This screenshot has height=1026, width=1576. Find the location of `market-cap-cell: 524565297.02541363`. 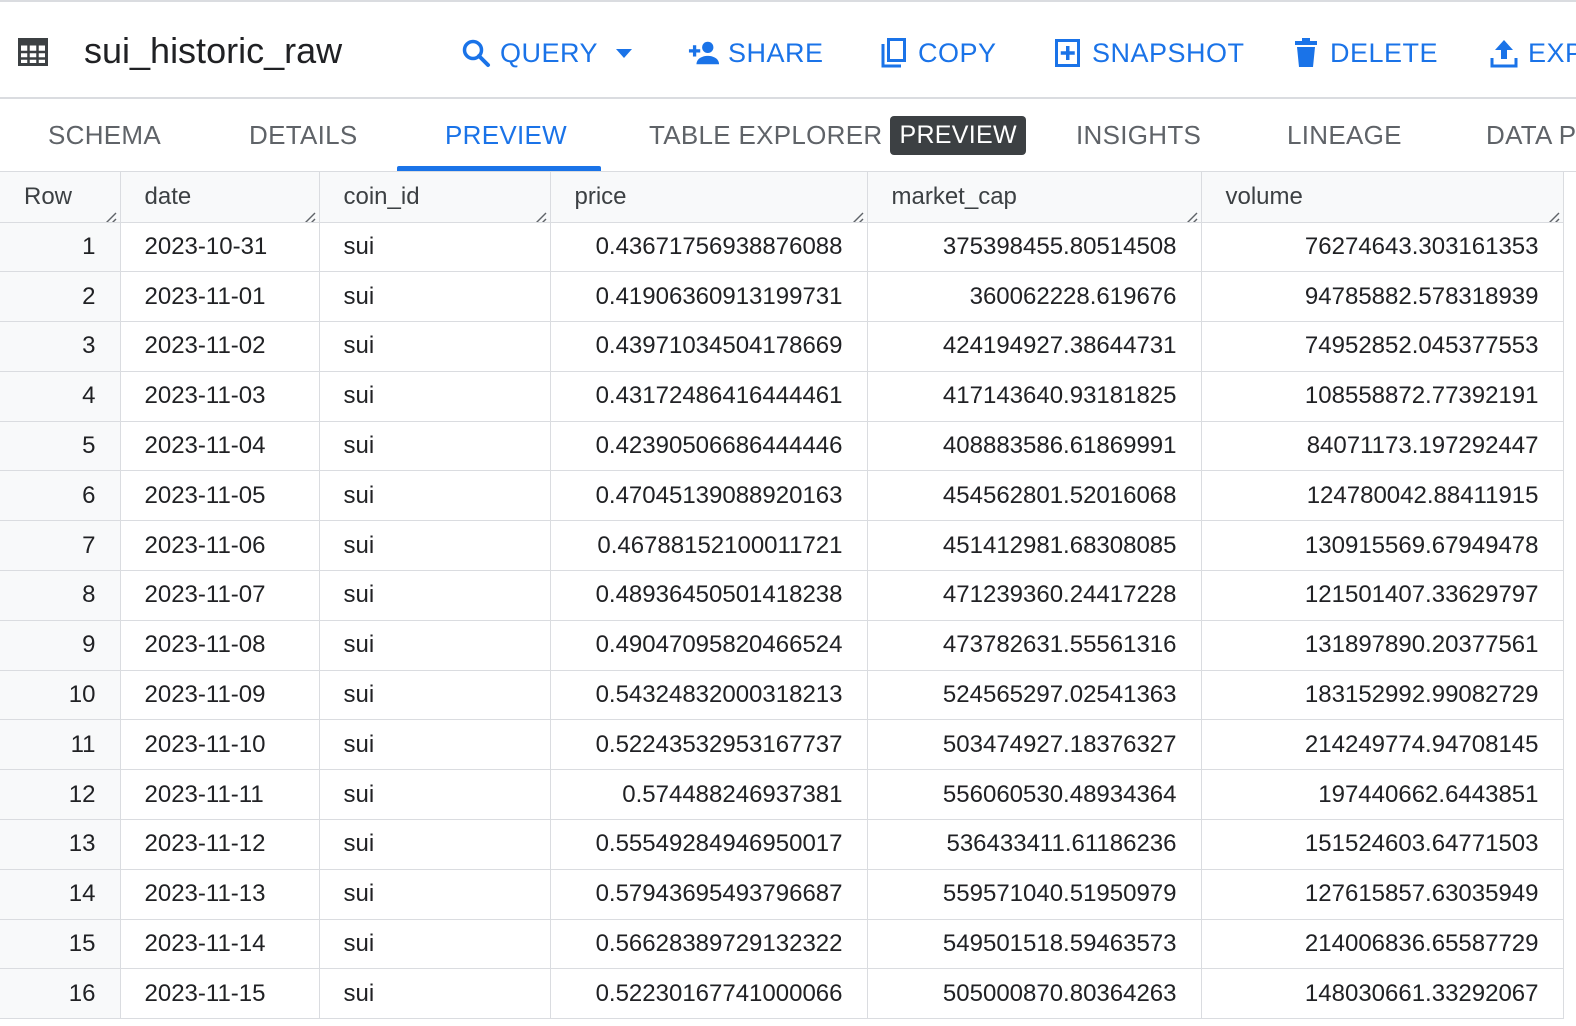

market-cap-cell: 524565297.02541363 is located at coordinates (1034, 695).